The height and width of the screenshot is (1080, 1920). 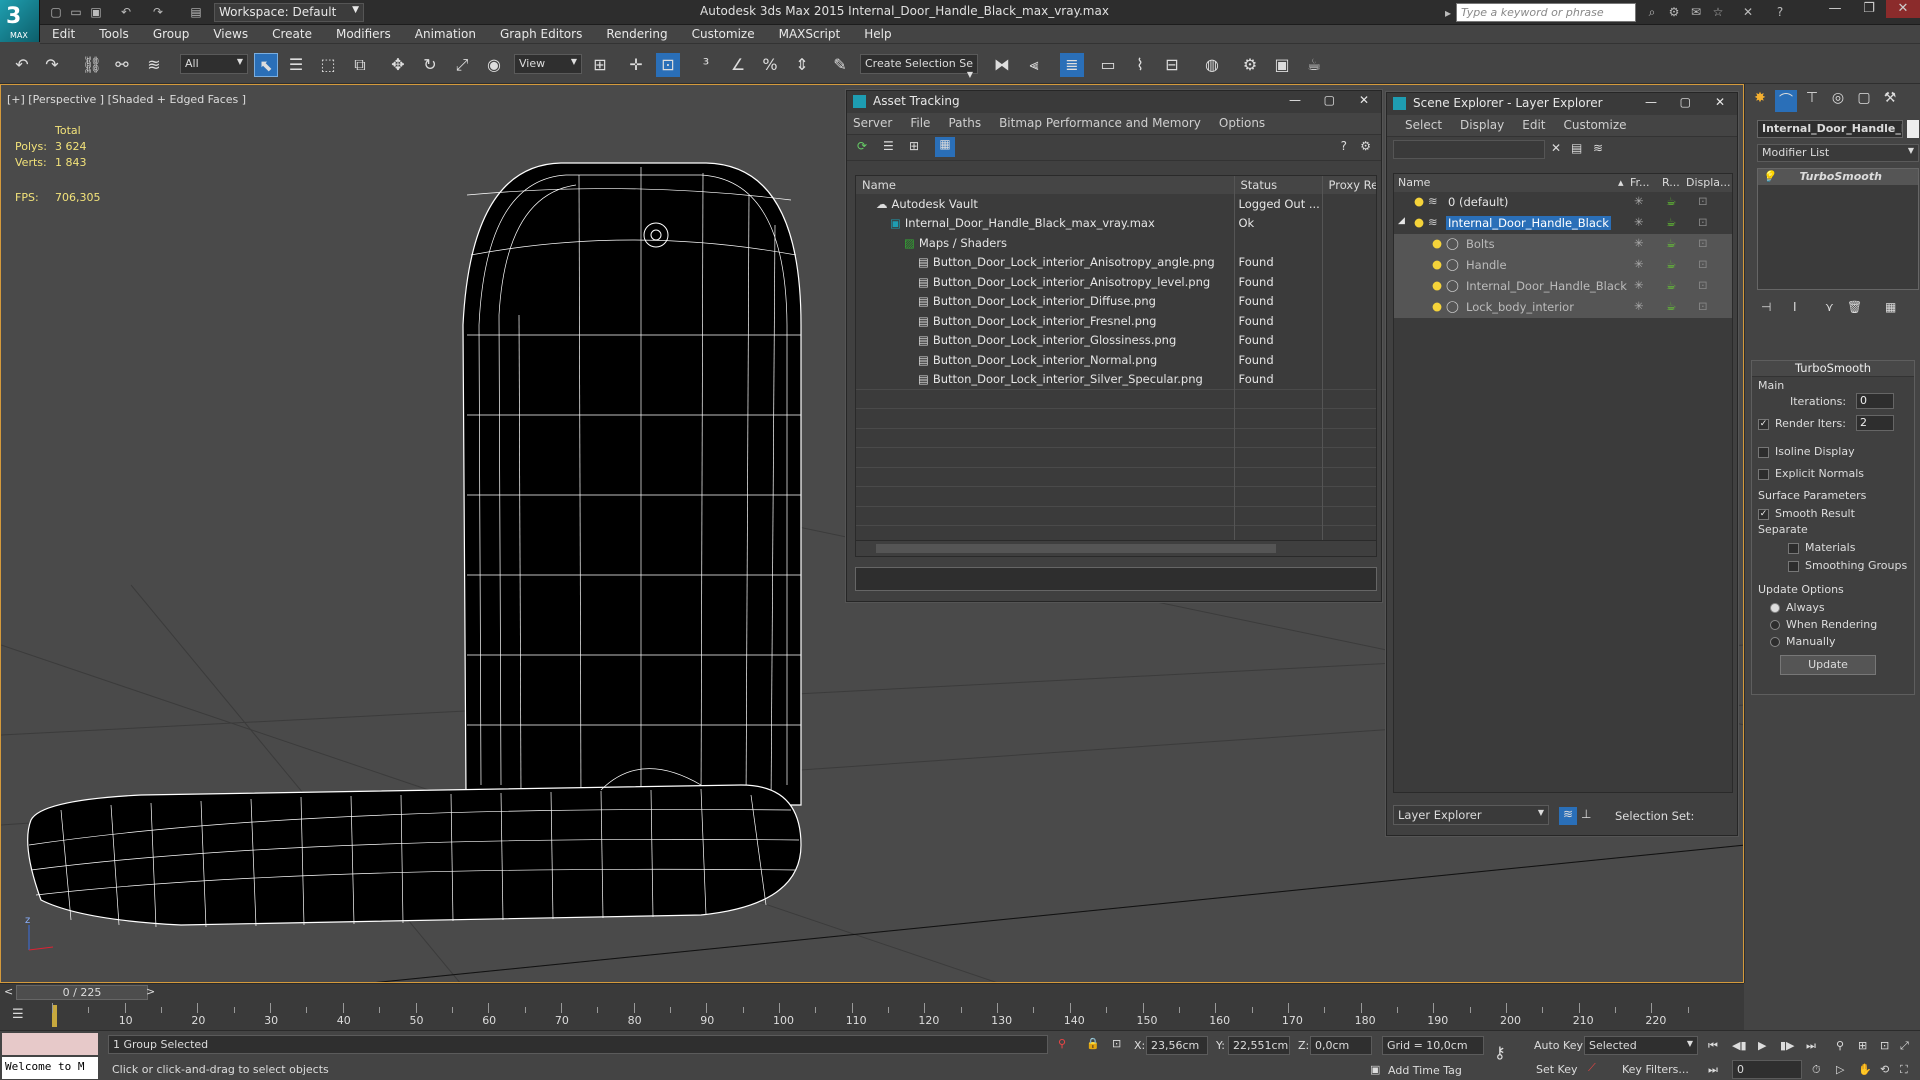 I want to click on at-menu-bitmap-performance-and-memory: Bitmap Performance and Memory, so click(x=1100, y=123).